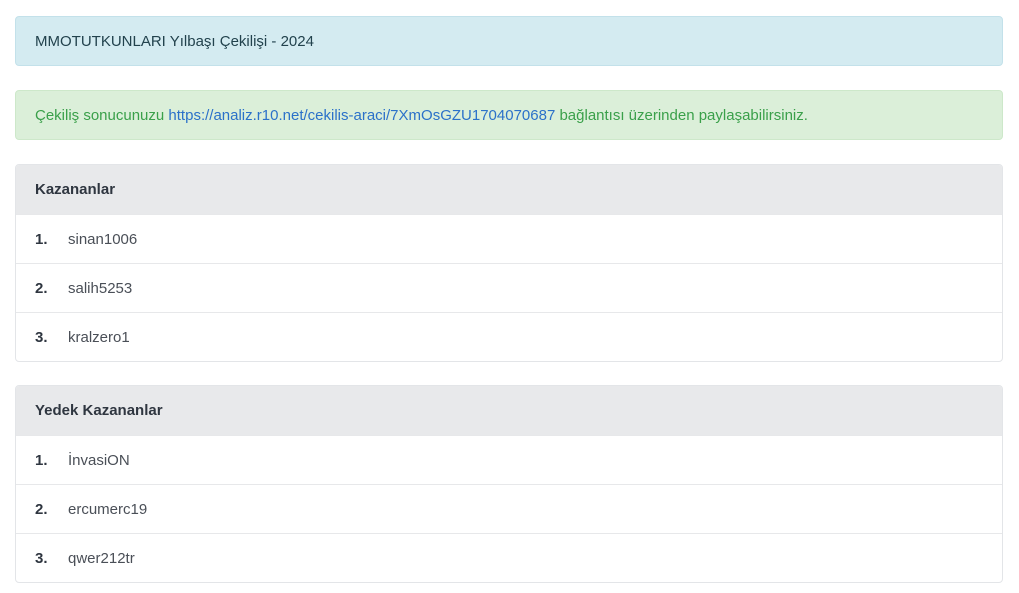  What do you see at coordinates (100, 288) in the screenshot?
I see `winner-name: salih5253` at bounding box center [100, 288].